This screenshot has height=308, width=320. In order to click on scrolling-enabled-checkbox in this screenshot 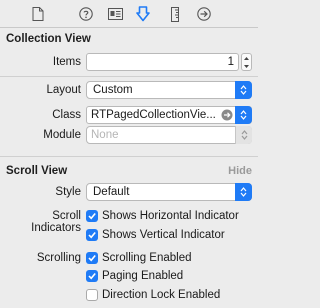, I will do `click(92, 258)`.